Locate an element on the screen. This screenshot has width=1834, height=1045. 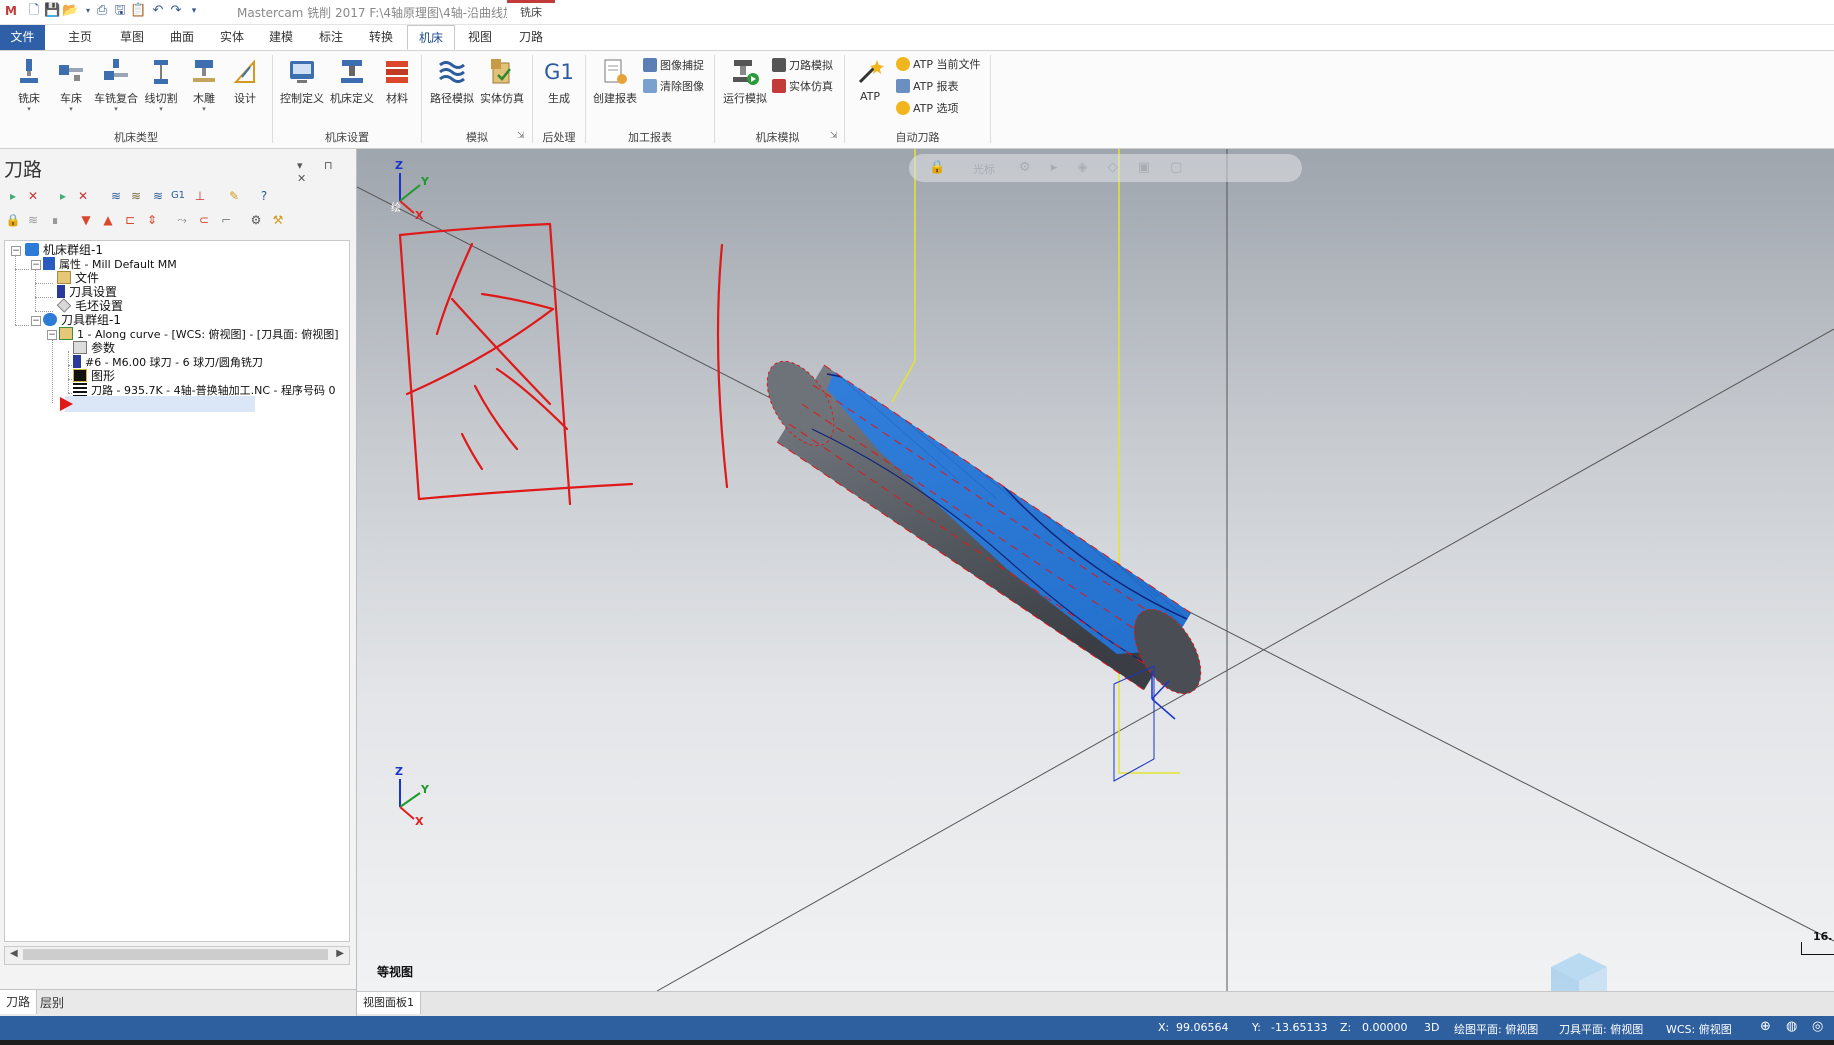
router-button: 木雕 ▾ is located at coordinates (204, 85).